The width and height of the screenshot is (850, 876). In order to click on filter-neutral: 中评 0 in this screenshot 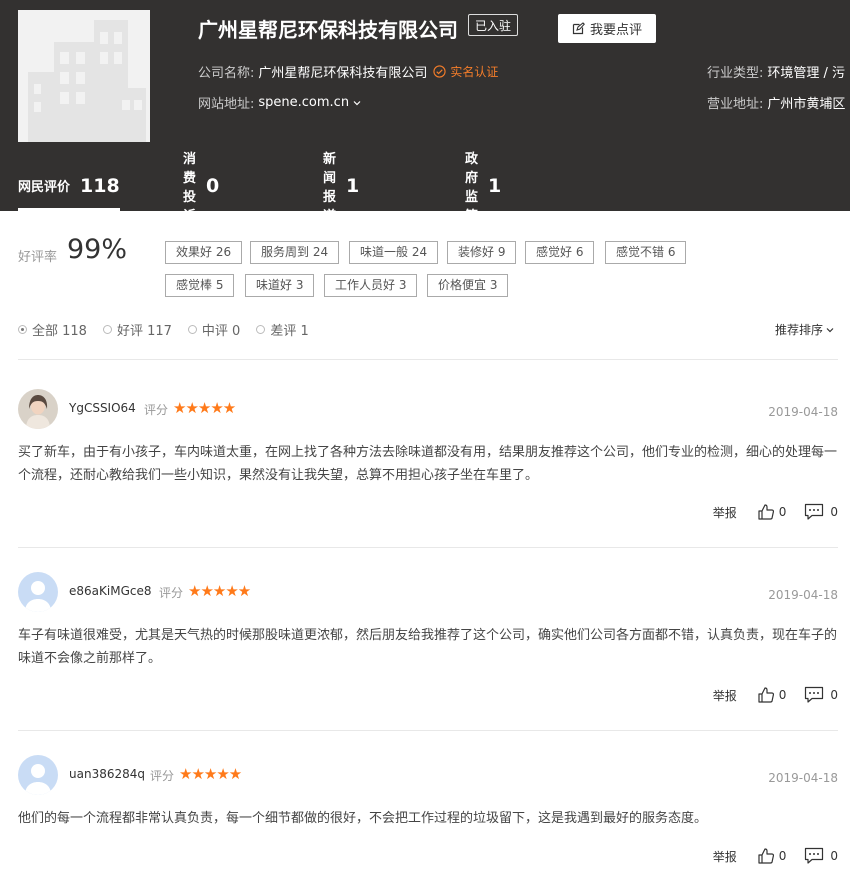, I will do `click(214, 329)`.